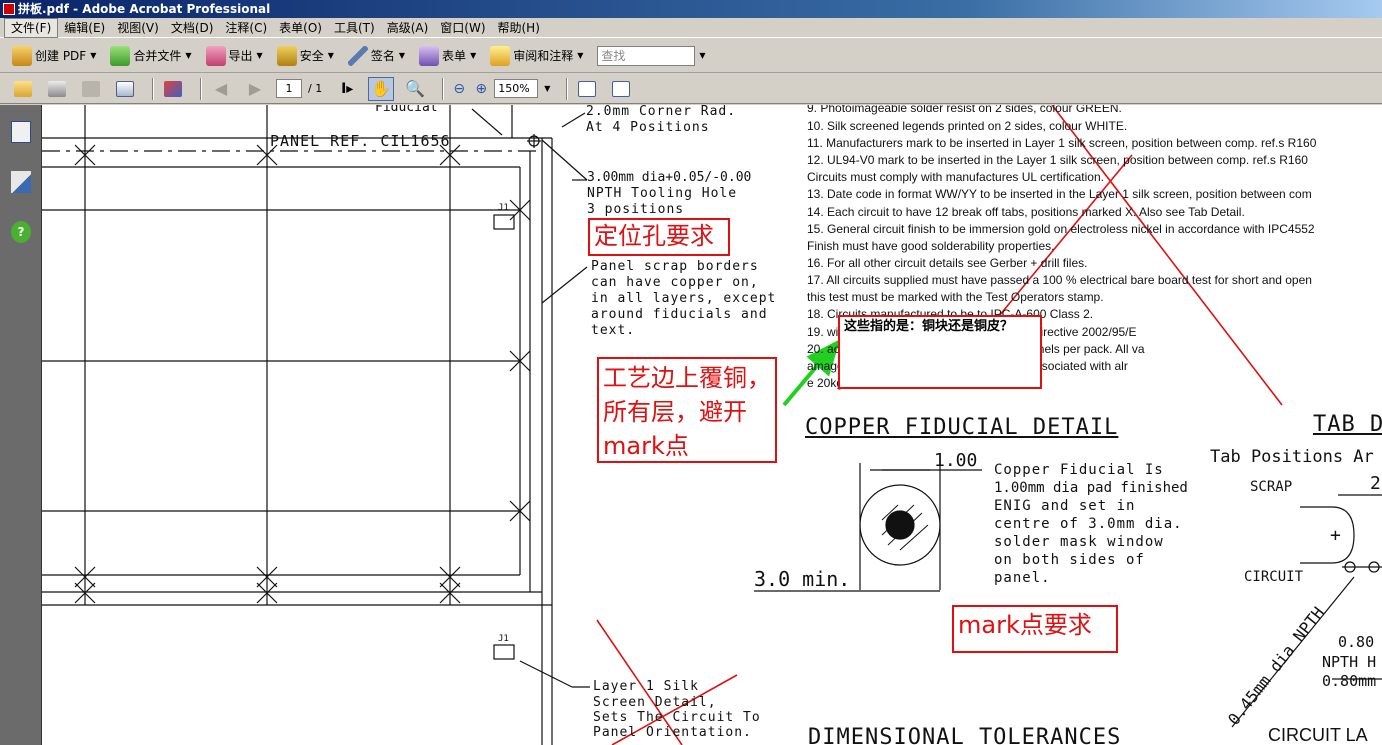 The width and height of the screenshot is (1382, 745). I want to click on zoom-tool-button: 🔍, so click(415, 89).